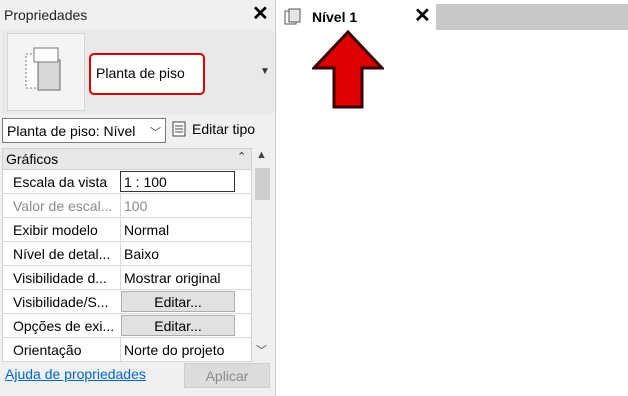 Image resolution: width=628 pixels, height=396 pixels. What do you see at coordinates (227, 375) in the screenshot?
I see `apply-button: Aplicar` at bounding box center [227, 375].